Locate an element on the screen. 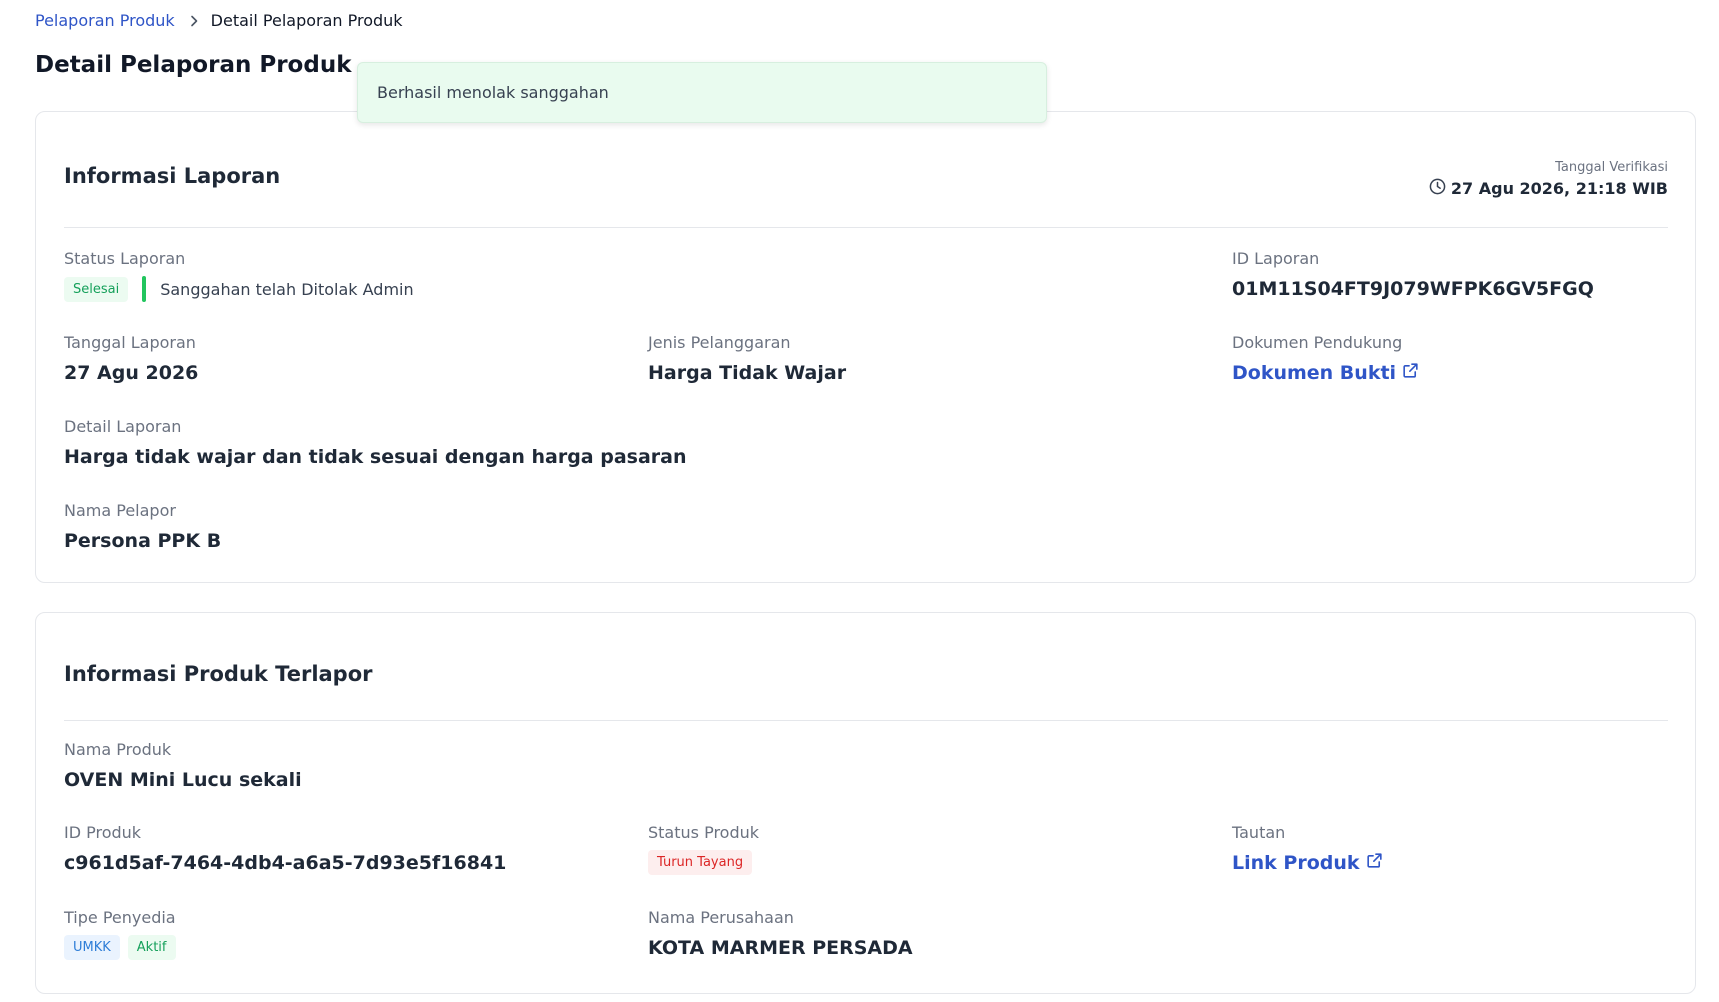  tanggal-laporan-value: 27 Agu 2026 is located at coordinates (131, 373).